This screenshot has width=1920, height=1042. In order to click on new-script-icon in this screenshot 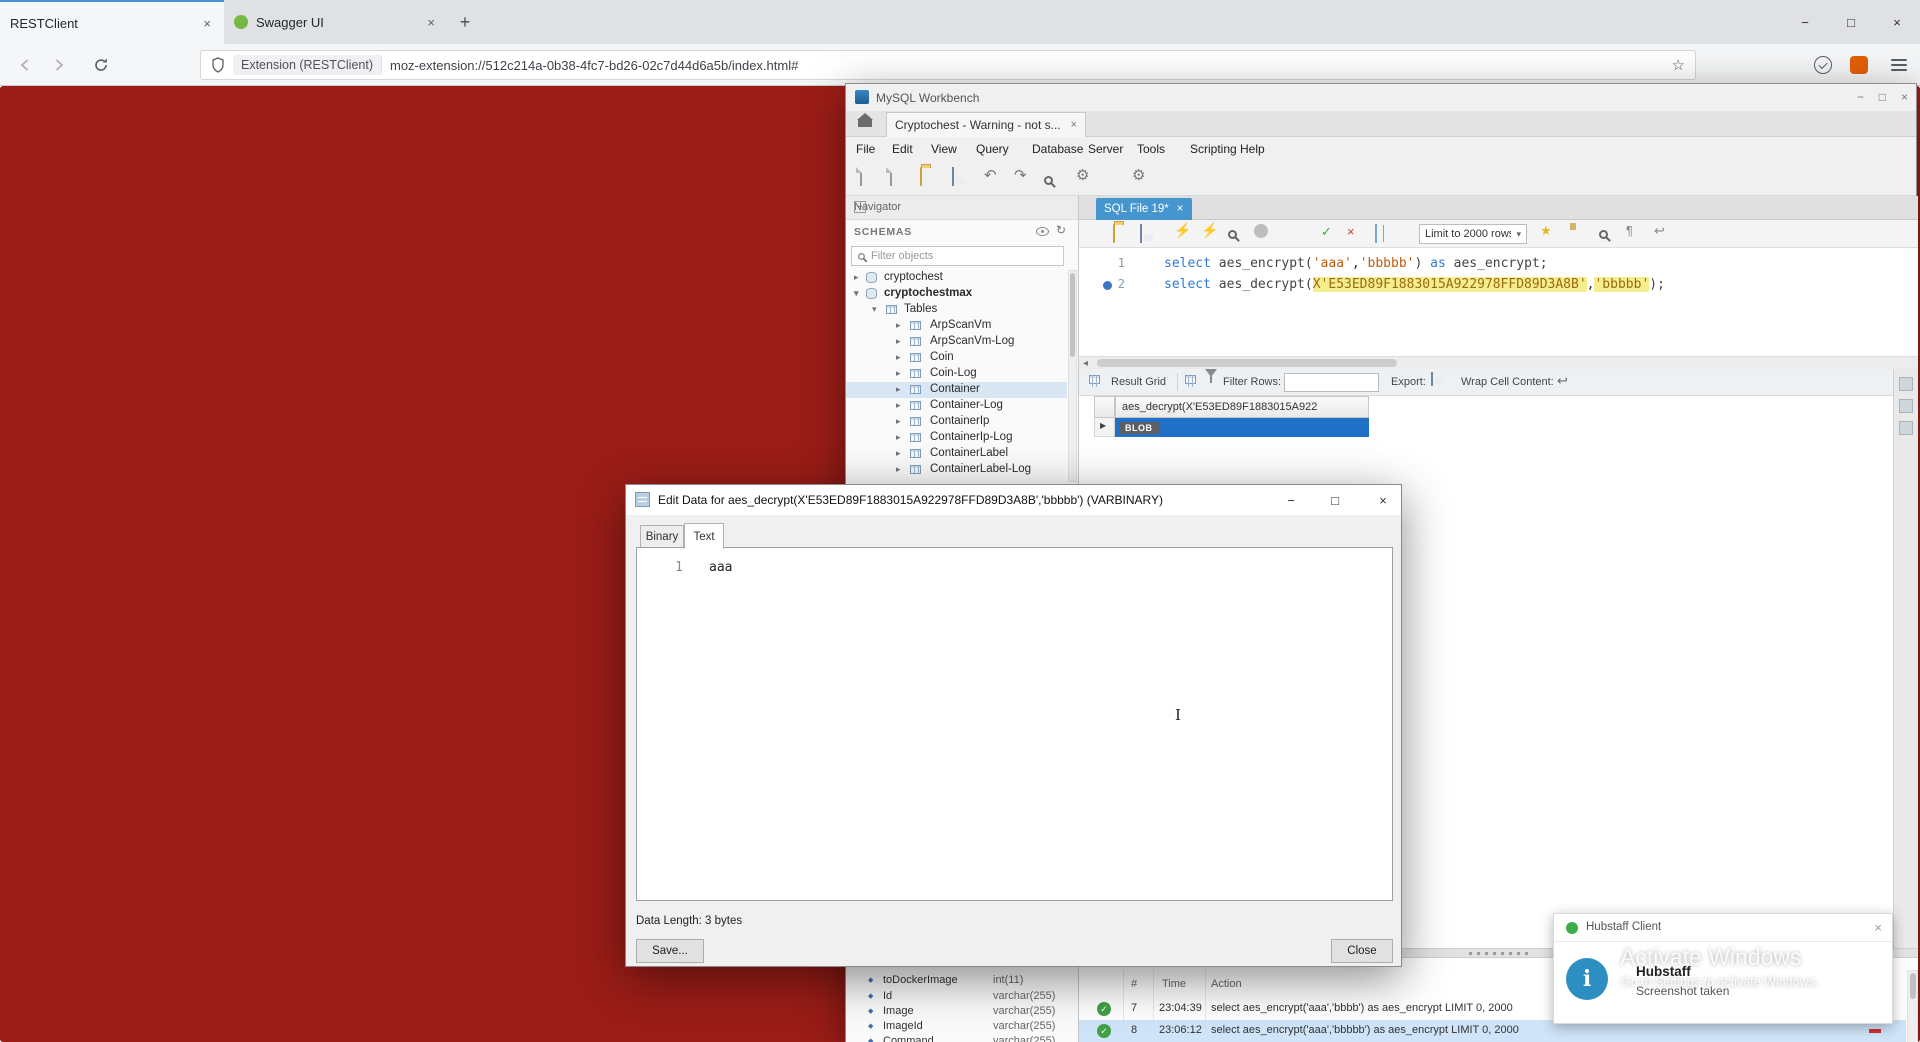, I will do `click(891, 176)`.